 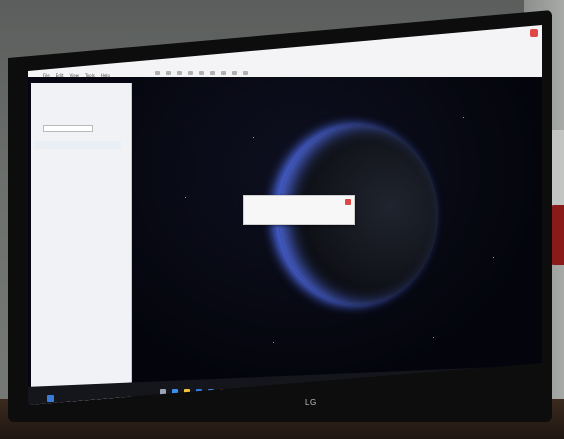 I want to click on menu-bar: File Edit View Tools Help, so click(x=76, y=75).